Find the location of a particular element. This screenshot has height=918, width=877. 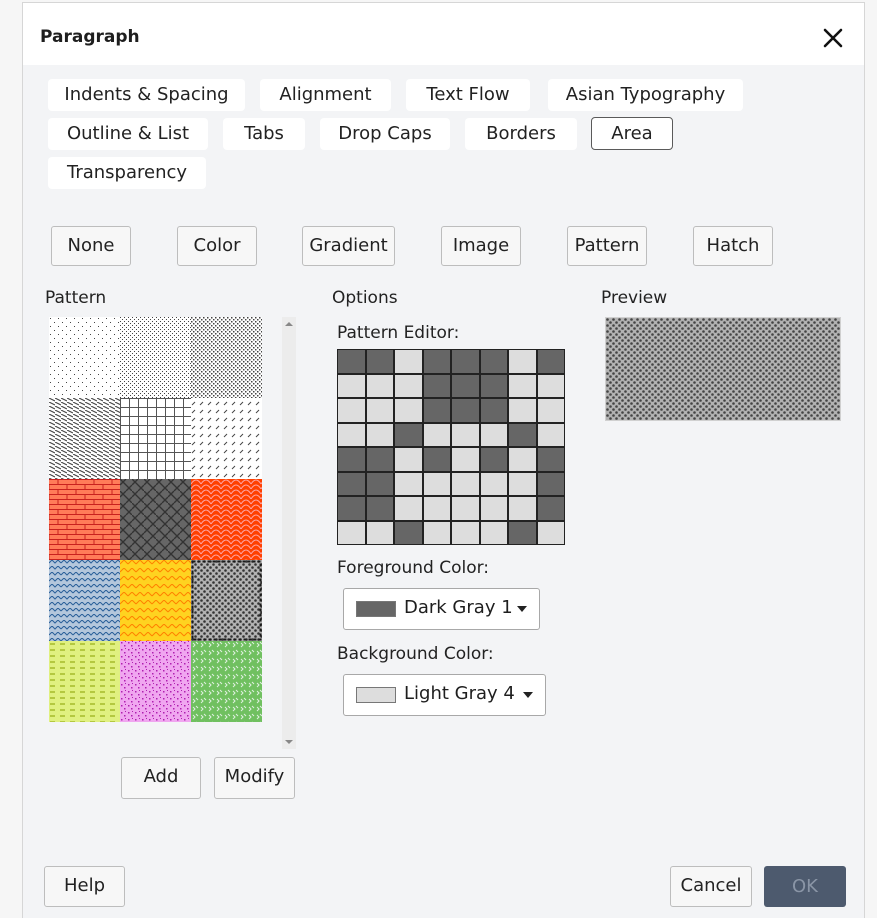

scroll-down-icon is located at coordinates (289, 742).